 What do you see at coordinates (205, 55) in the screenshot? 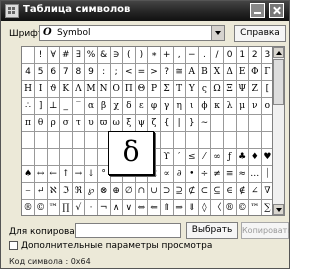
I see `character-cell: .` at bounding box center [205, 55].